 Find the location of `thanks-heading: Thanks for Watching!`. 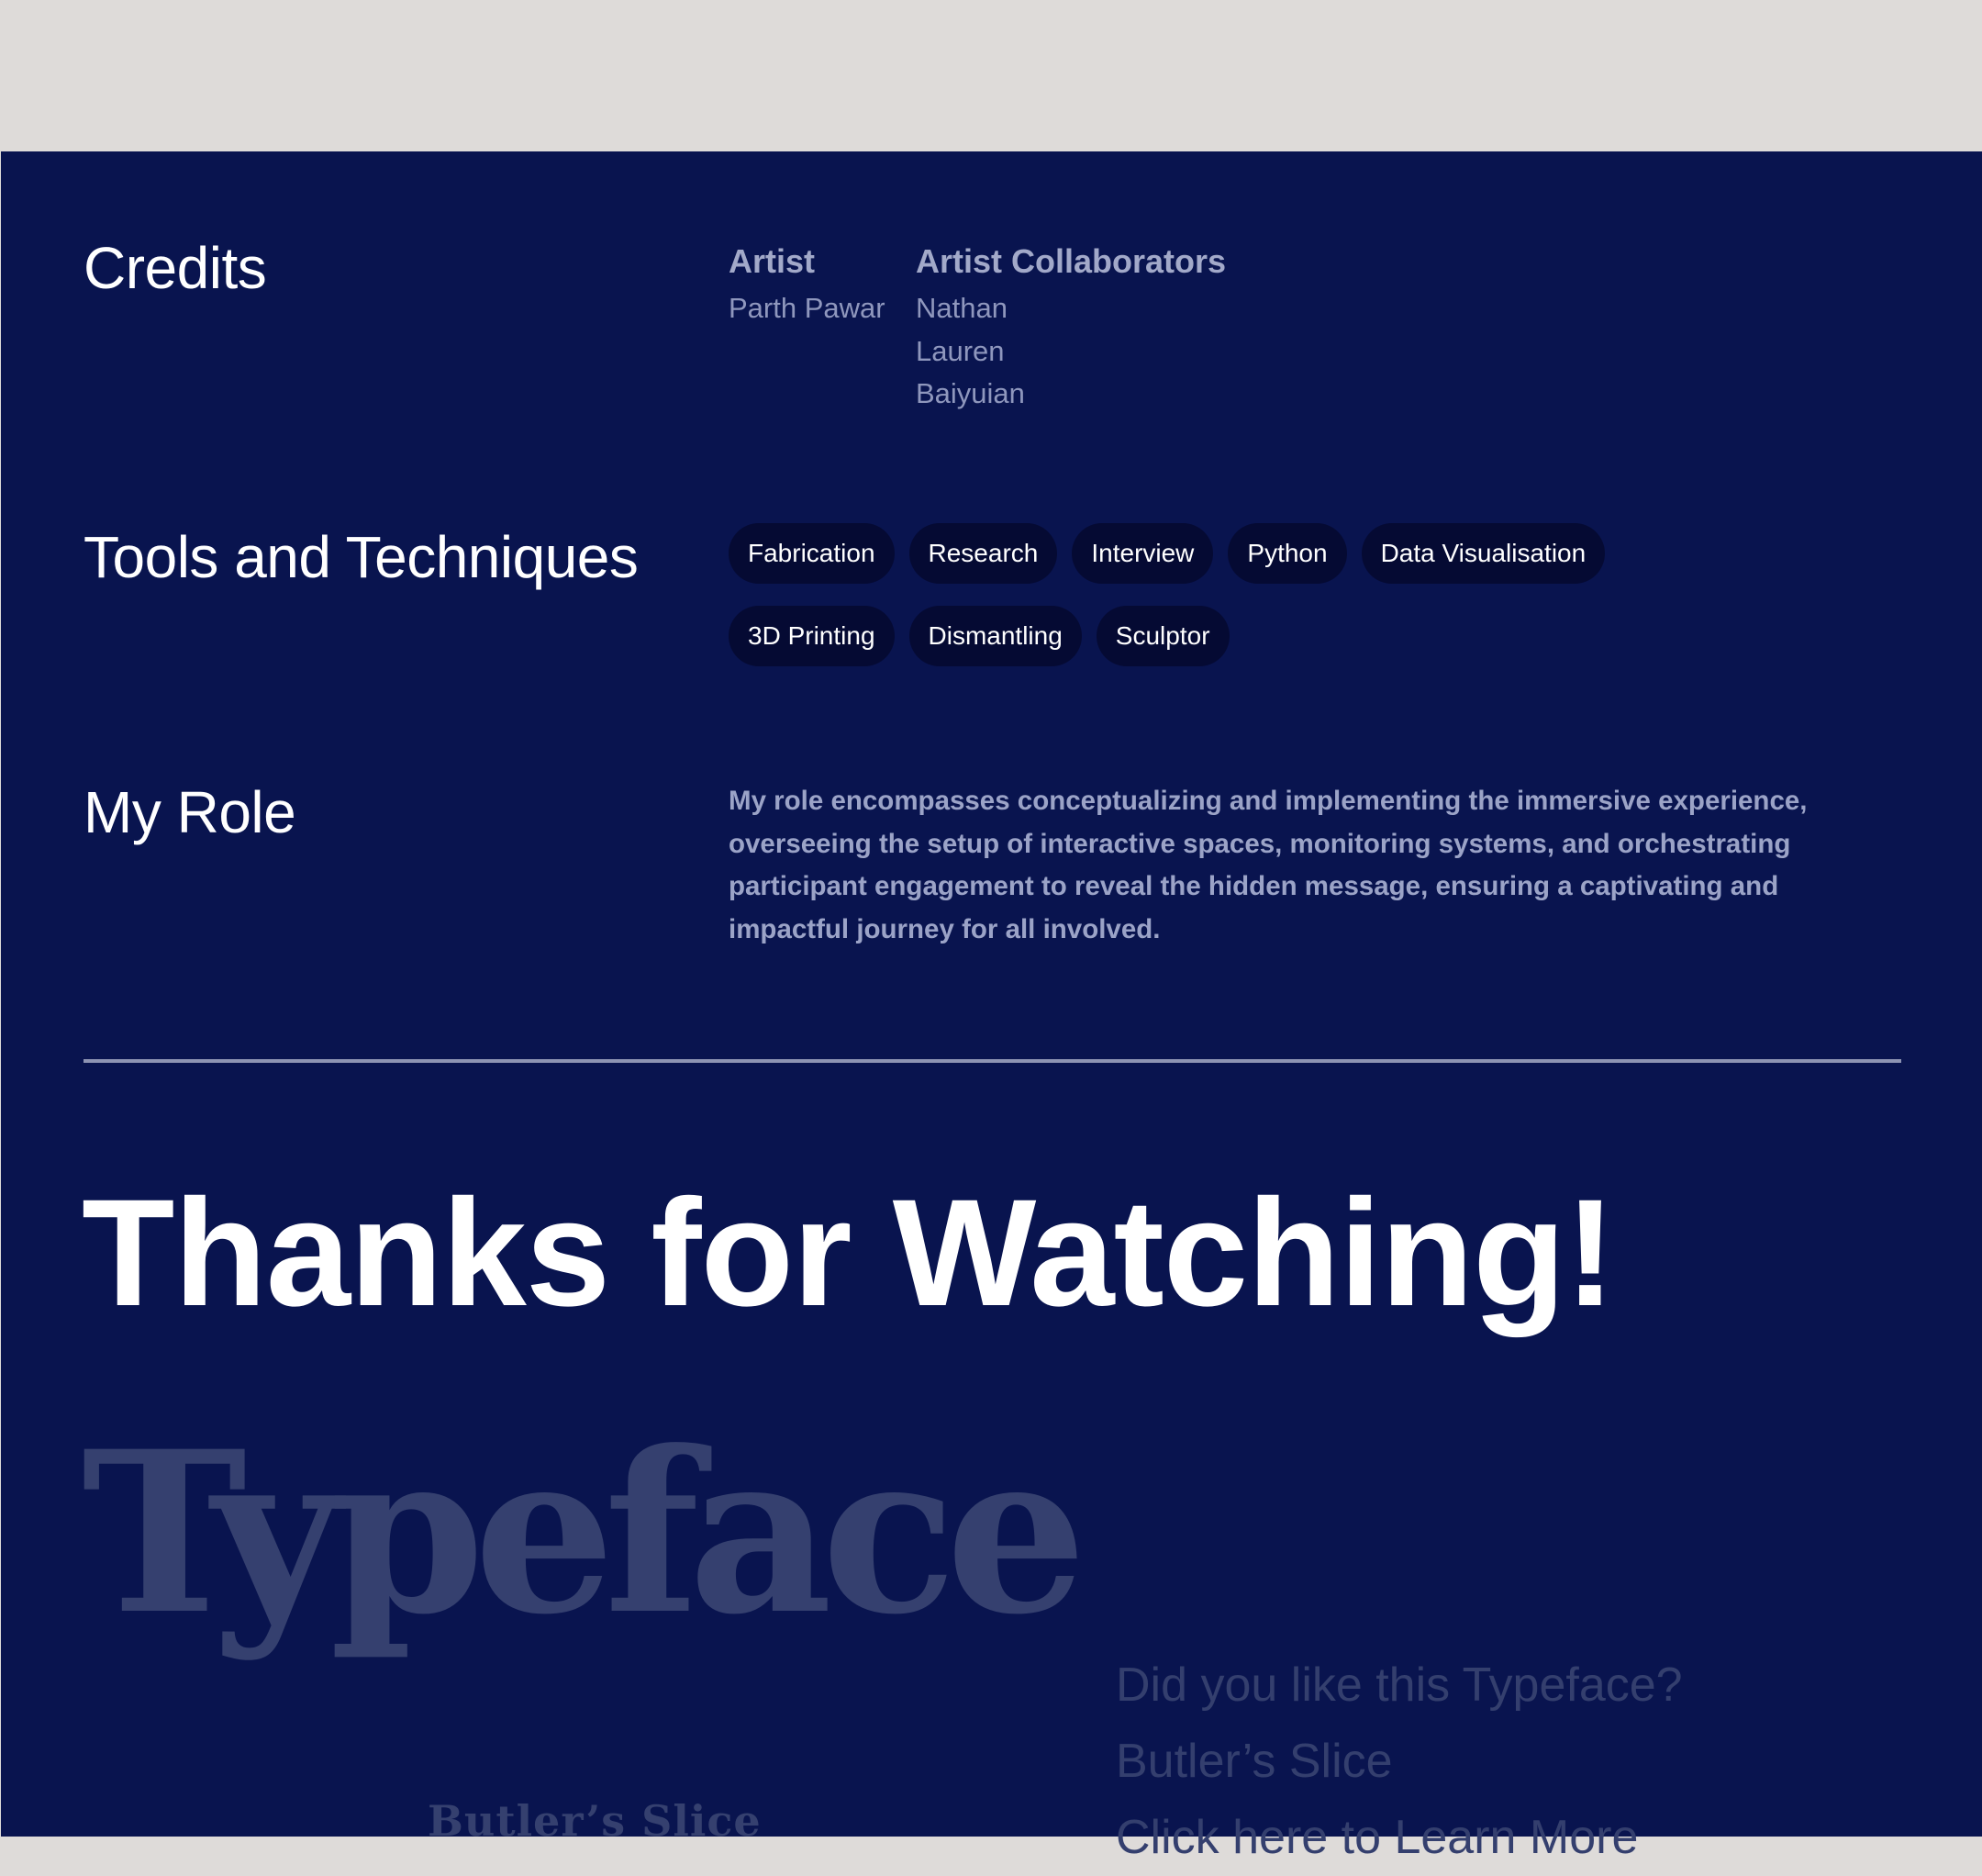

thanks-heading: Thanks for Watching! is located at coordinates (849, 1253).